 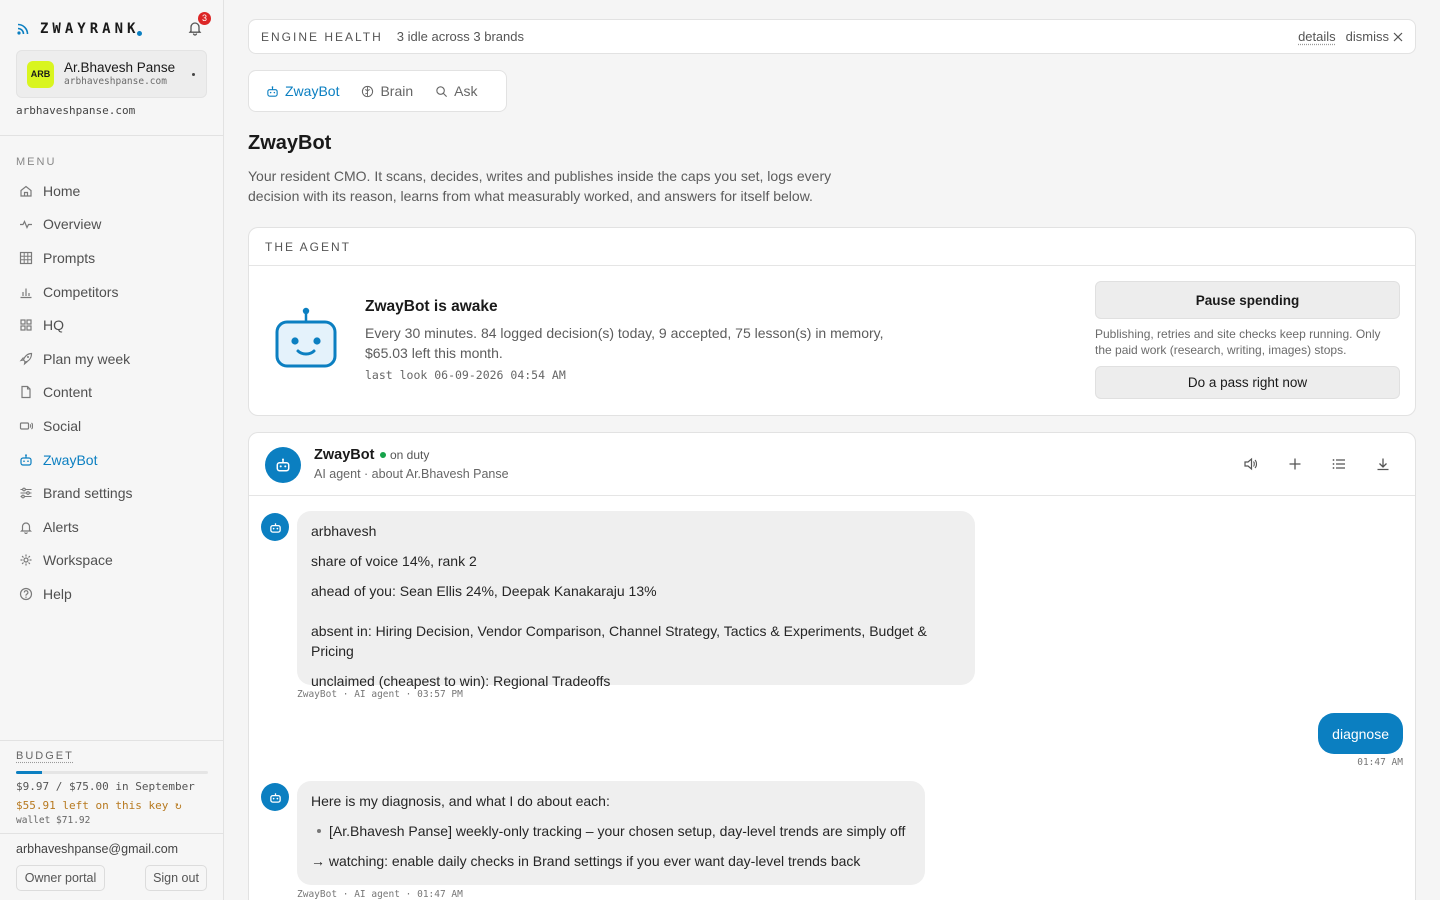 What do you see at coordinates (26, 392) in the screenshot?
I see `document-icon` at bounding box center [26, 392].